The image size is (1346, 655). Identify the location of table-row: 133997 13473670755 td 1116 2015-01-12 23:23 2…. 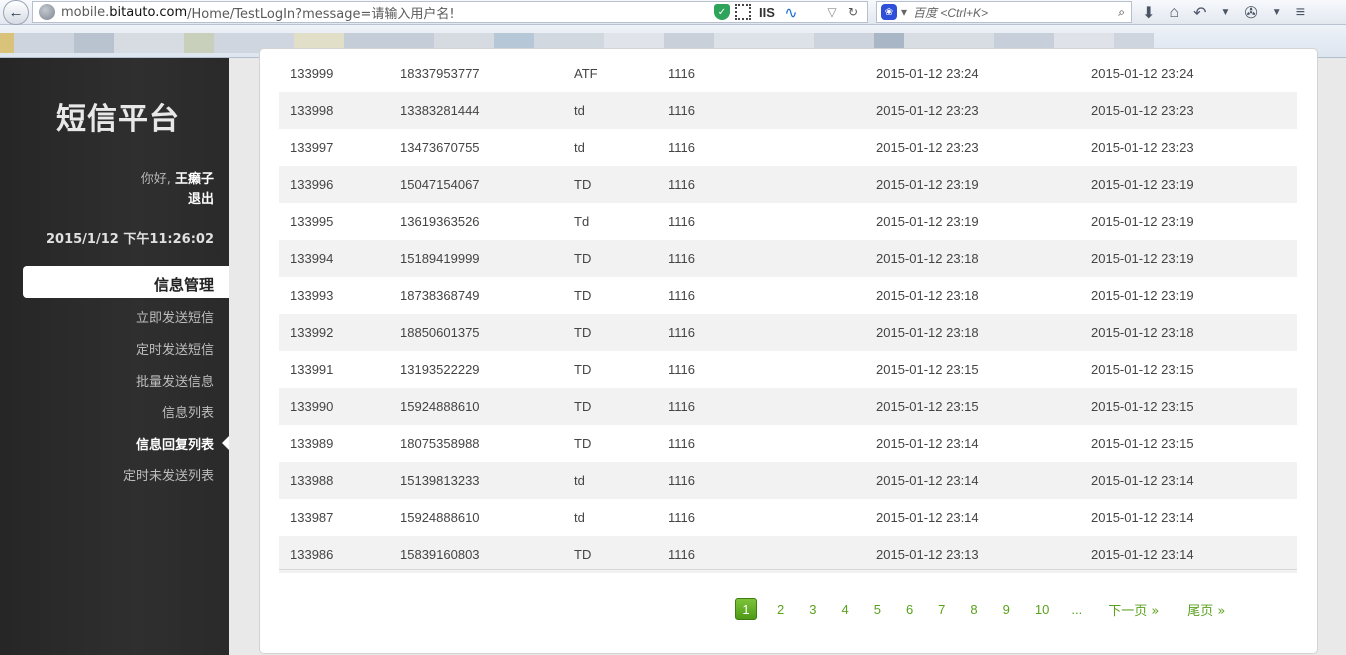
(788, 147).